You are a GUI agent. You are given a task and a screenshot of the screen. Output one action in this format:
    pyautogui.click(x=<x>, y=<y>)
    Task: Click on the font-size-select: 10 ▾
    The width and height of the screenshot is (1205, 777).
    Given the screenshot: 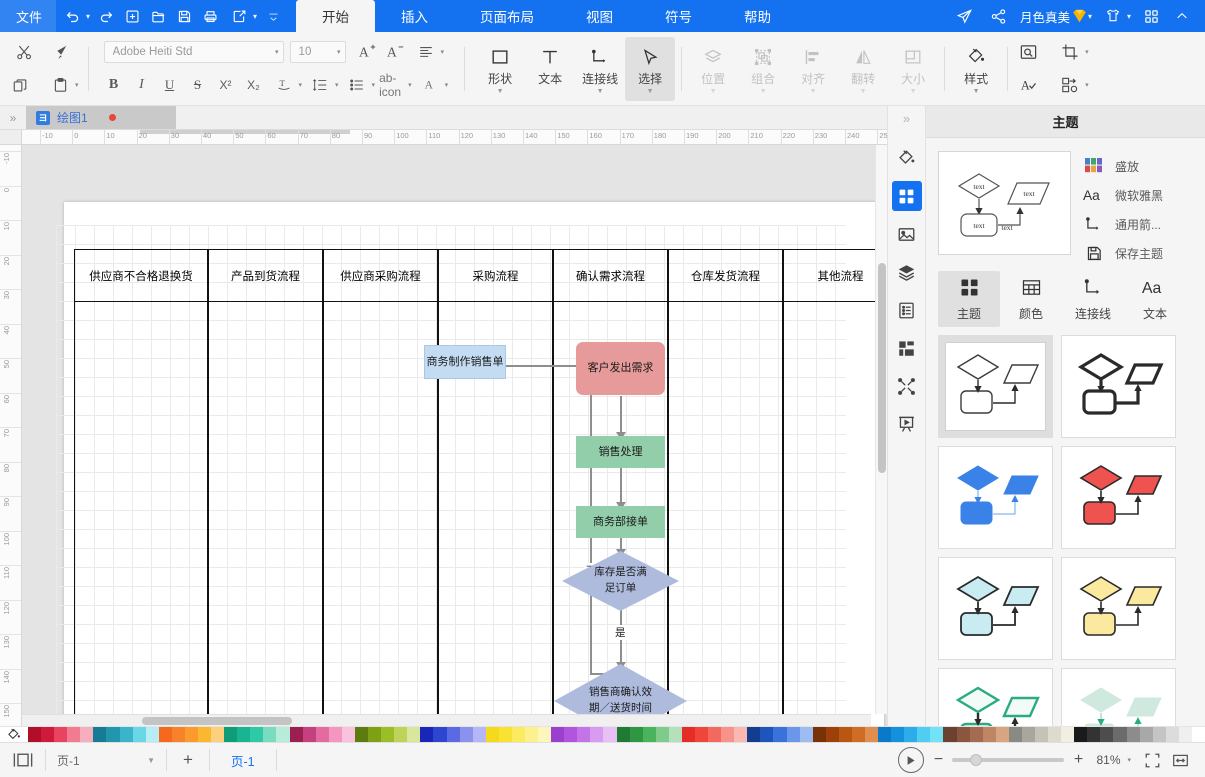 What is the action you would take?
    pyautogui.click(x=317, y=52)
    